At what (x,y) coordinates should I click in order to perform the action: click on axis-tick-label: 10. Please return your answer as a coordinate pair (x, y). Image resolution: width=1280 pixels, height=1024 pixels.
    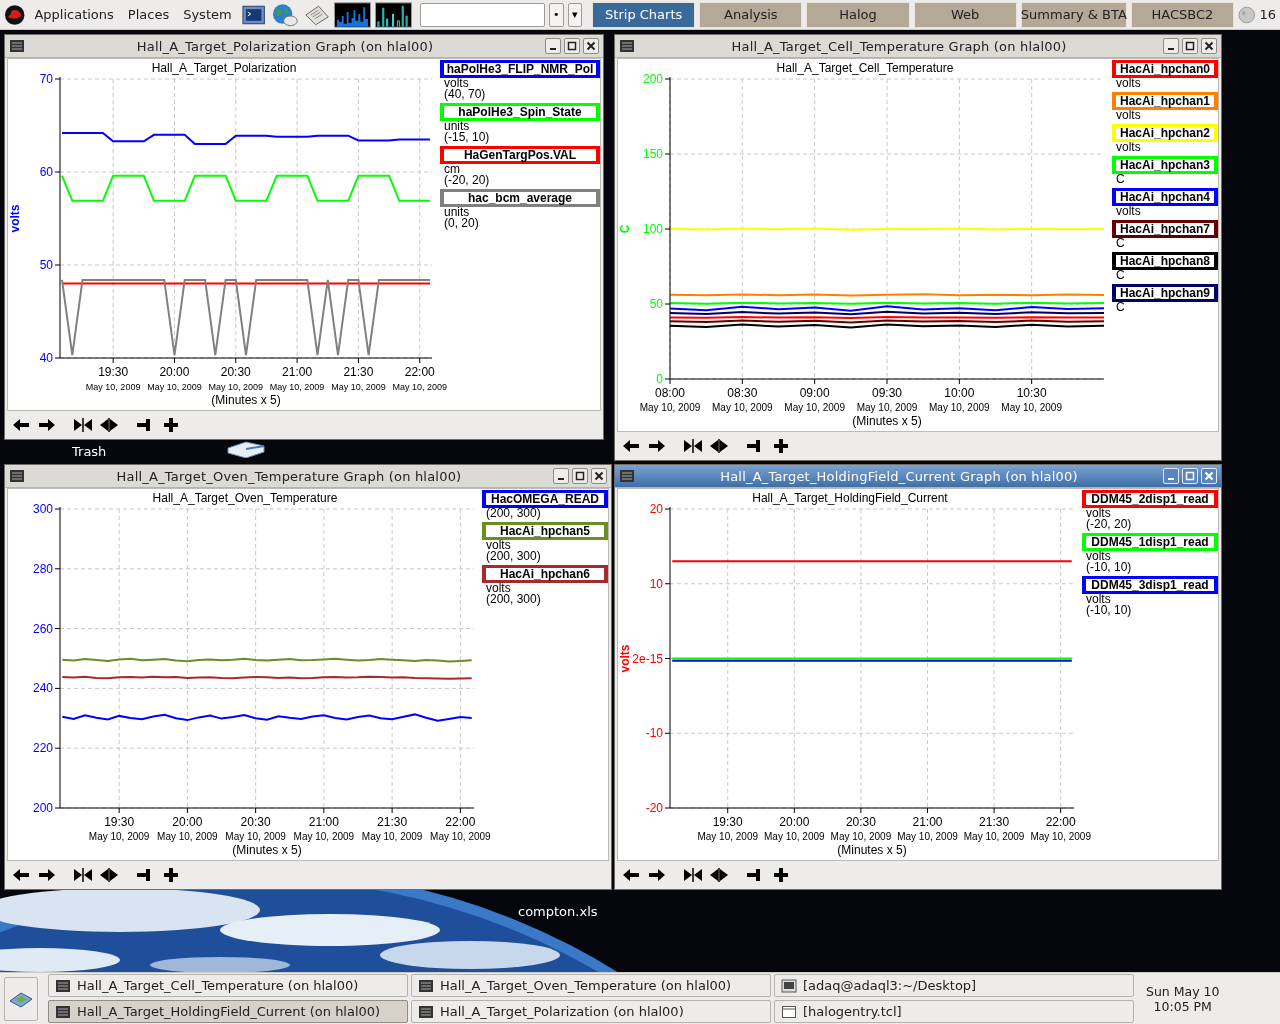
    Looking at the image, I should click on (656, 583).